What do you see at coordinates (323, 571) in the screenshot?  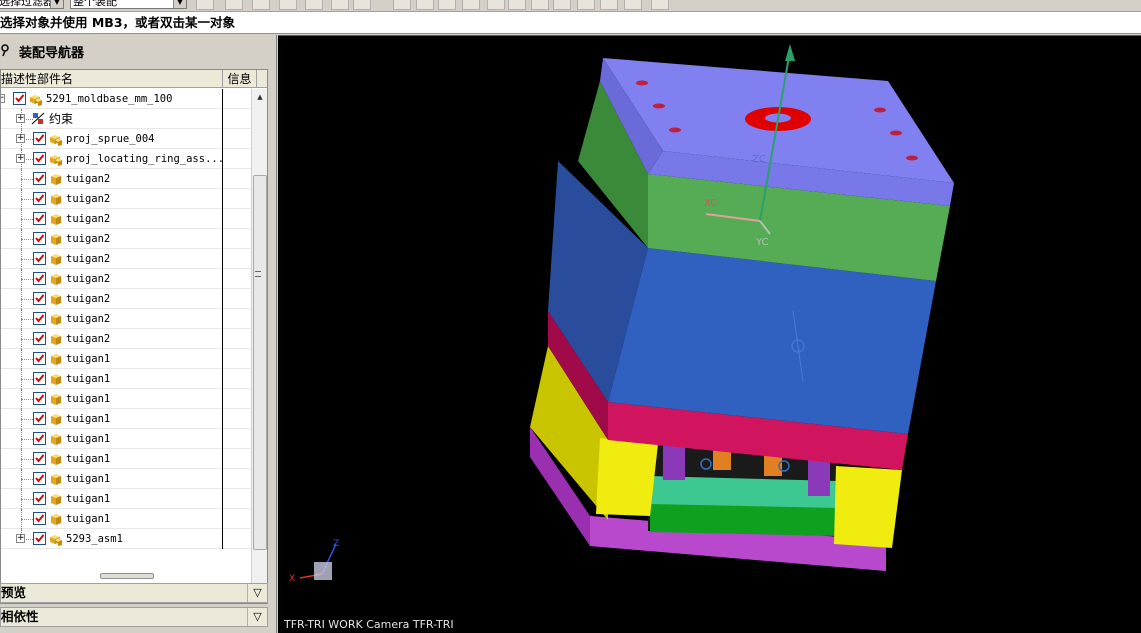 I see `triad-cube-icon` at bounding box center [323, 571].